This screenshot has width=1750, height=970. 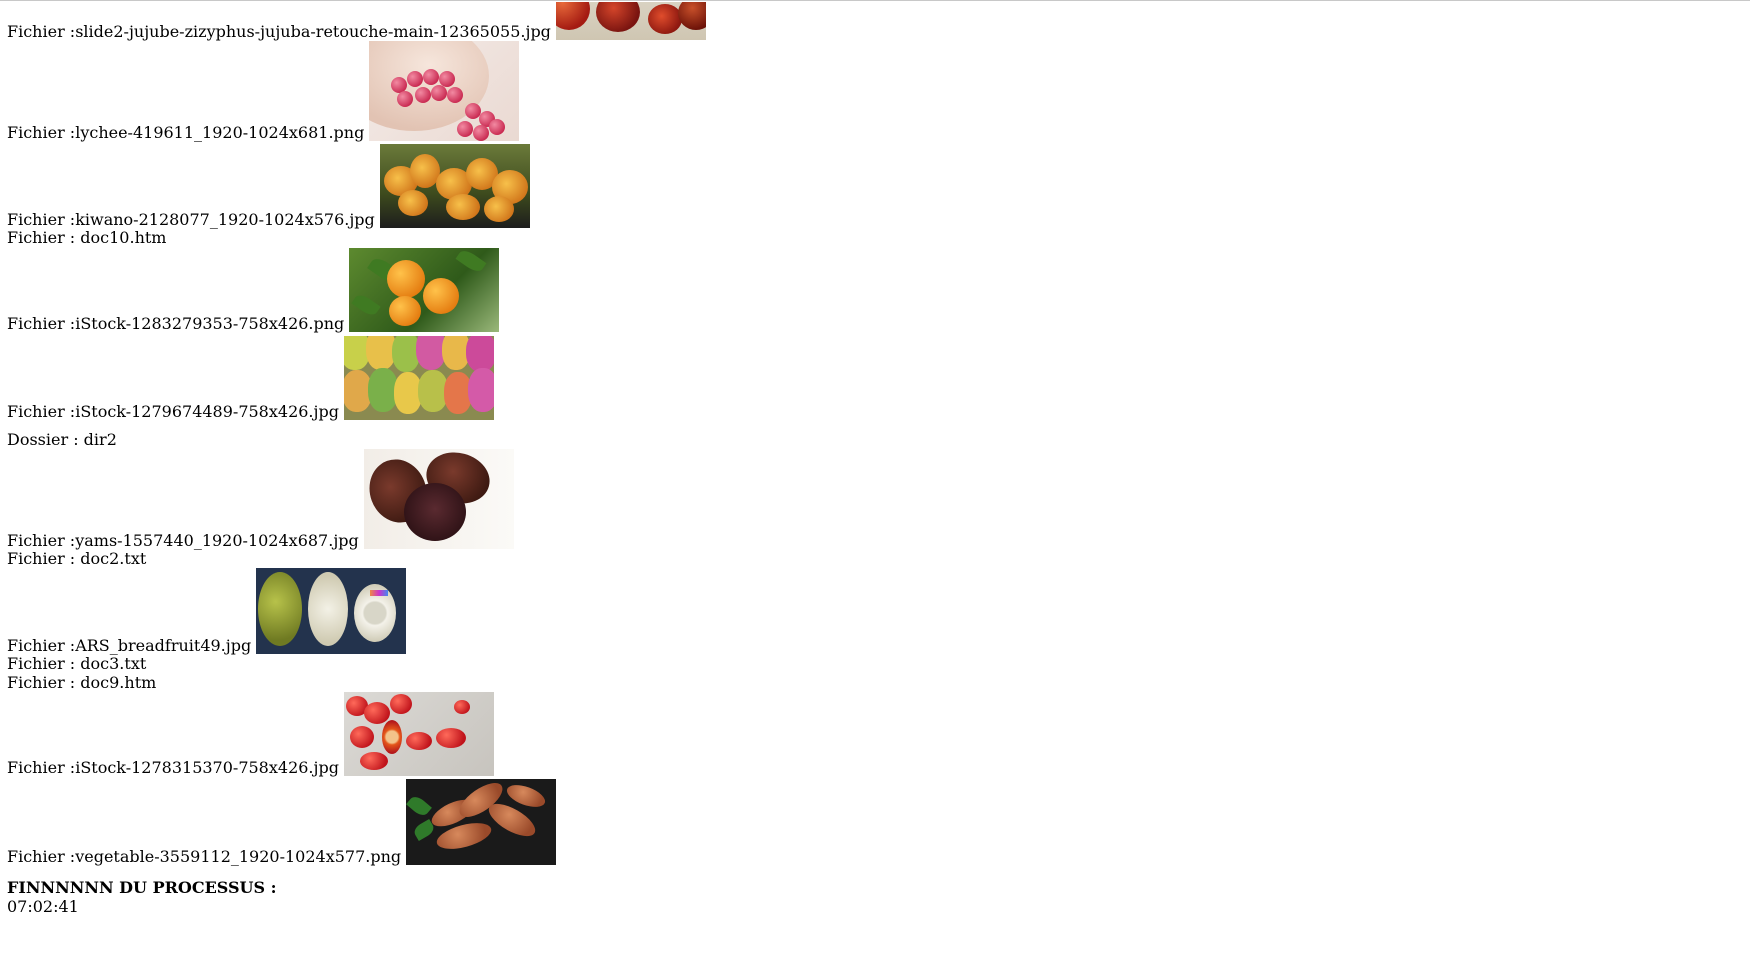 I want to click on sweet-potato-thumbnail, so click(x=481, y=822).